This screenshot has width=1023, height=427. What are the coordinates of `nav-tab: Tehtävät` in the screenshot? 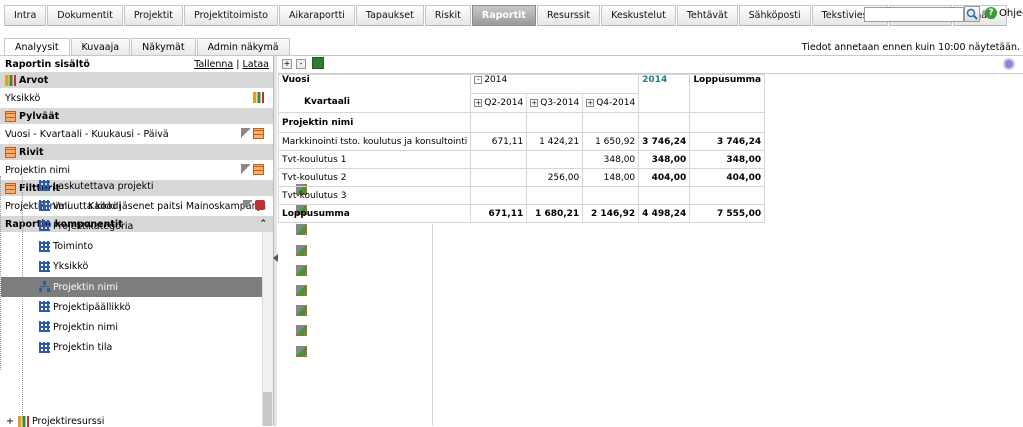 It's located at (707, 15).